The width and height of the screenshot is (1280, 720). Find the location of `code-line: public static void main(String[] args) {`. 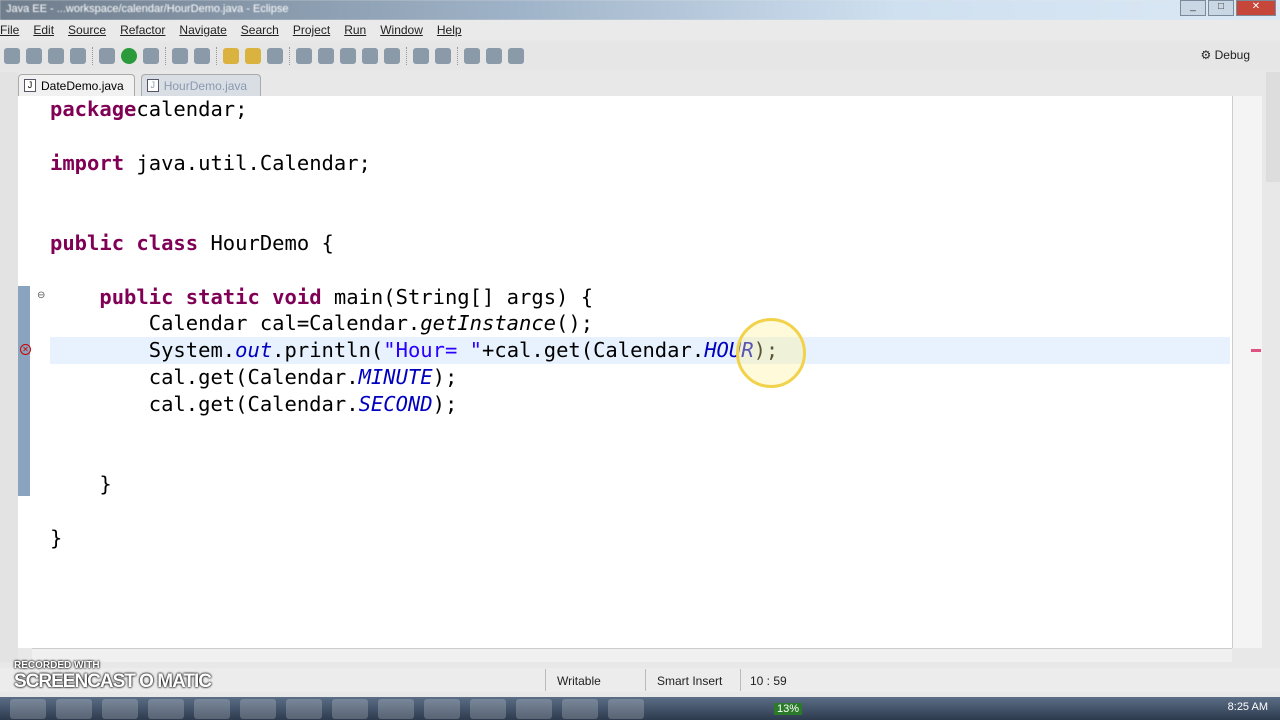

code-line: public static void main(String[] args) { is located at coordinates (640, 297).